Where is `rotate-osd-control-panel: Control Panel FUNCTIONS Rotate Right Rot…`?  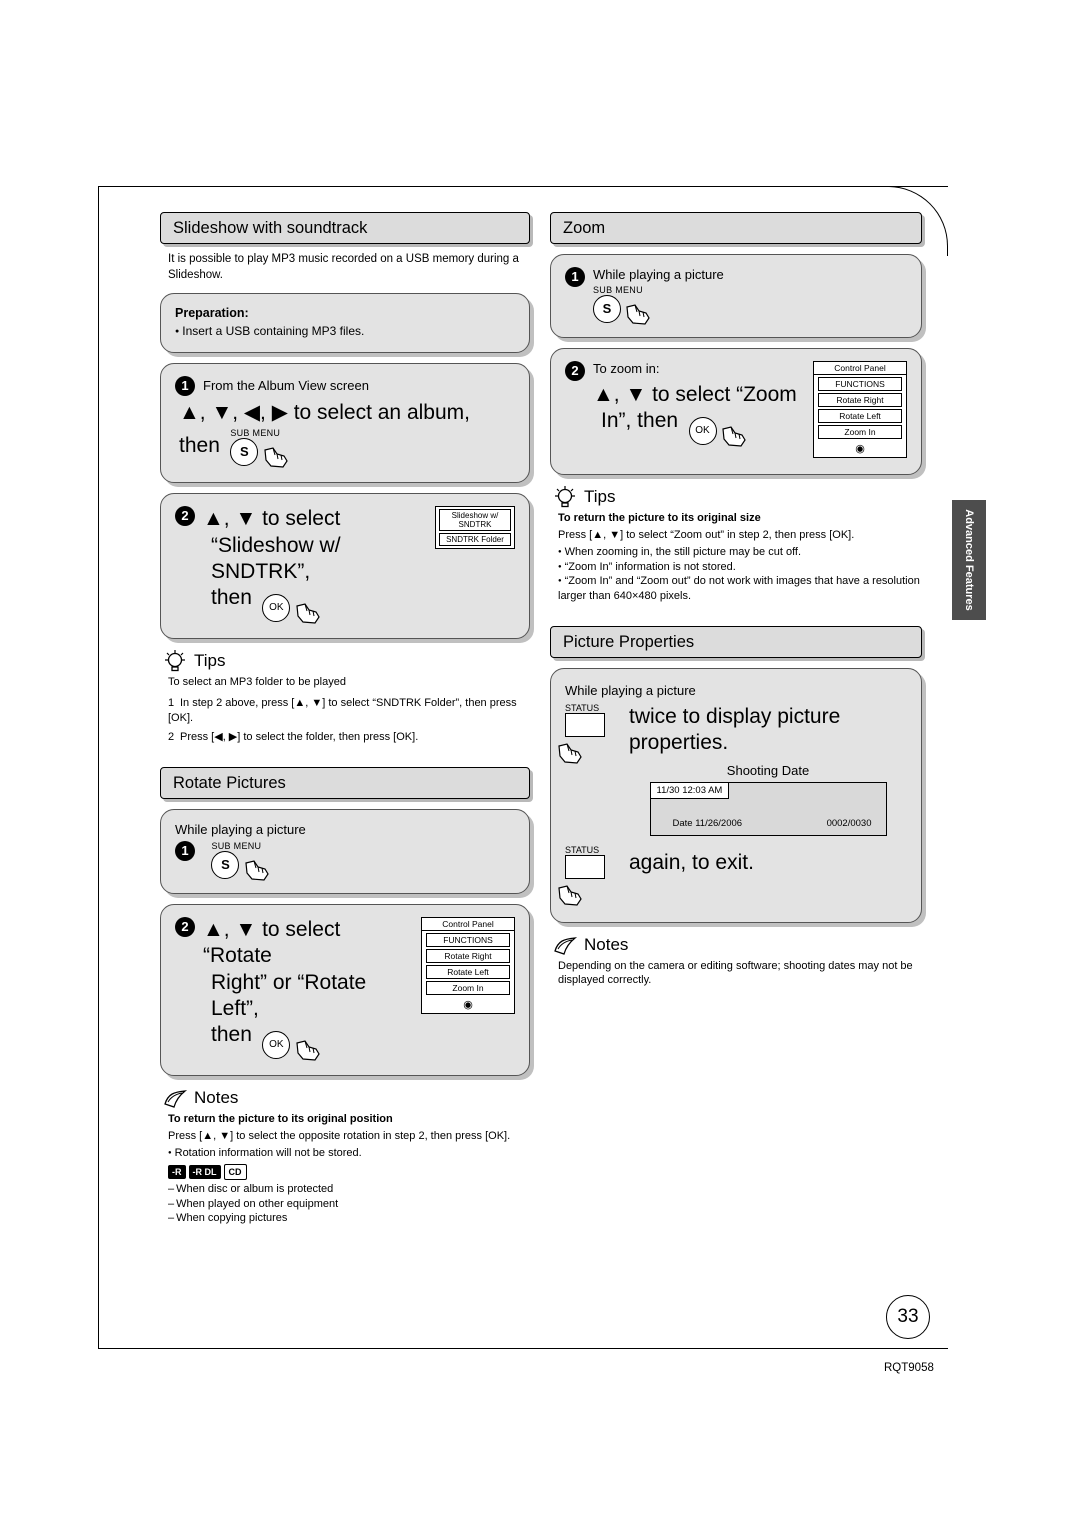
rotate-osd-control-panel: Control Panel FUNCTIONS Rotate Right Rot… is located at coordinates (468, 966).